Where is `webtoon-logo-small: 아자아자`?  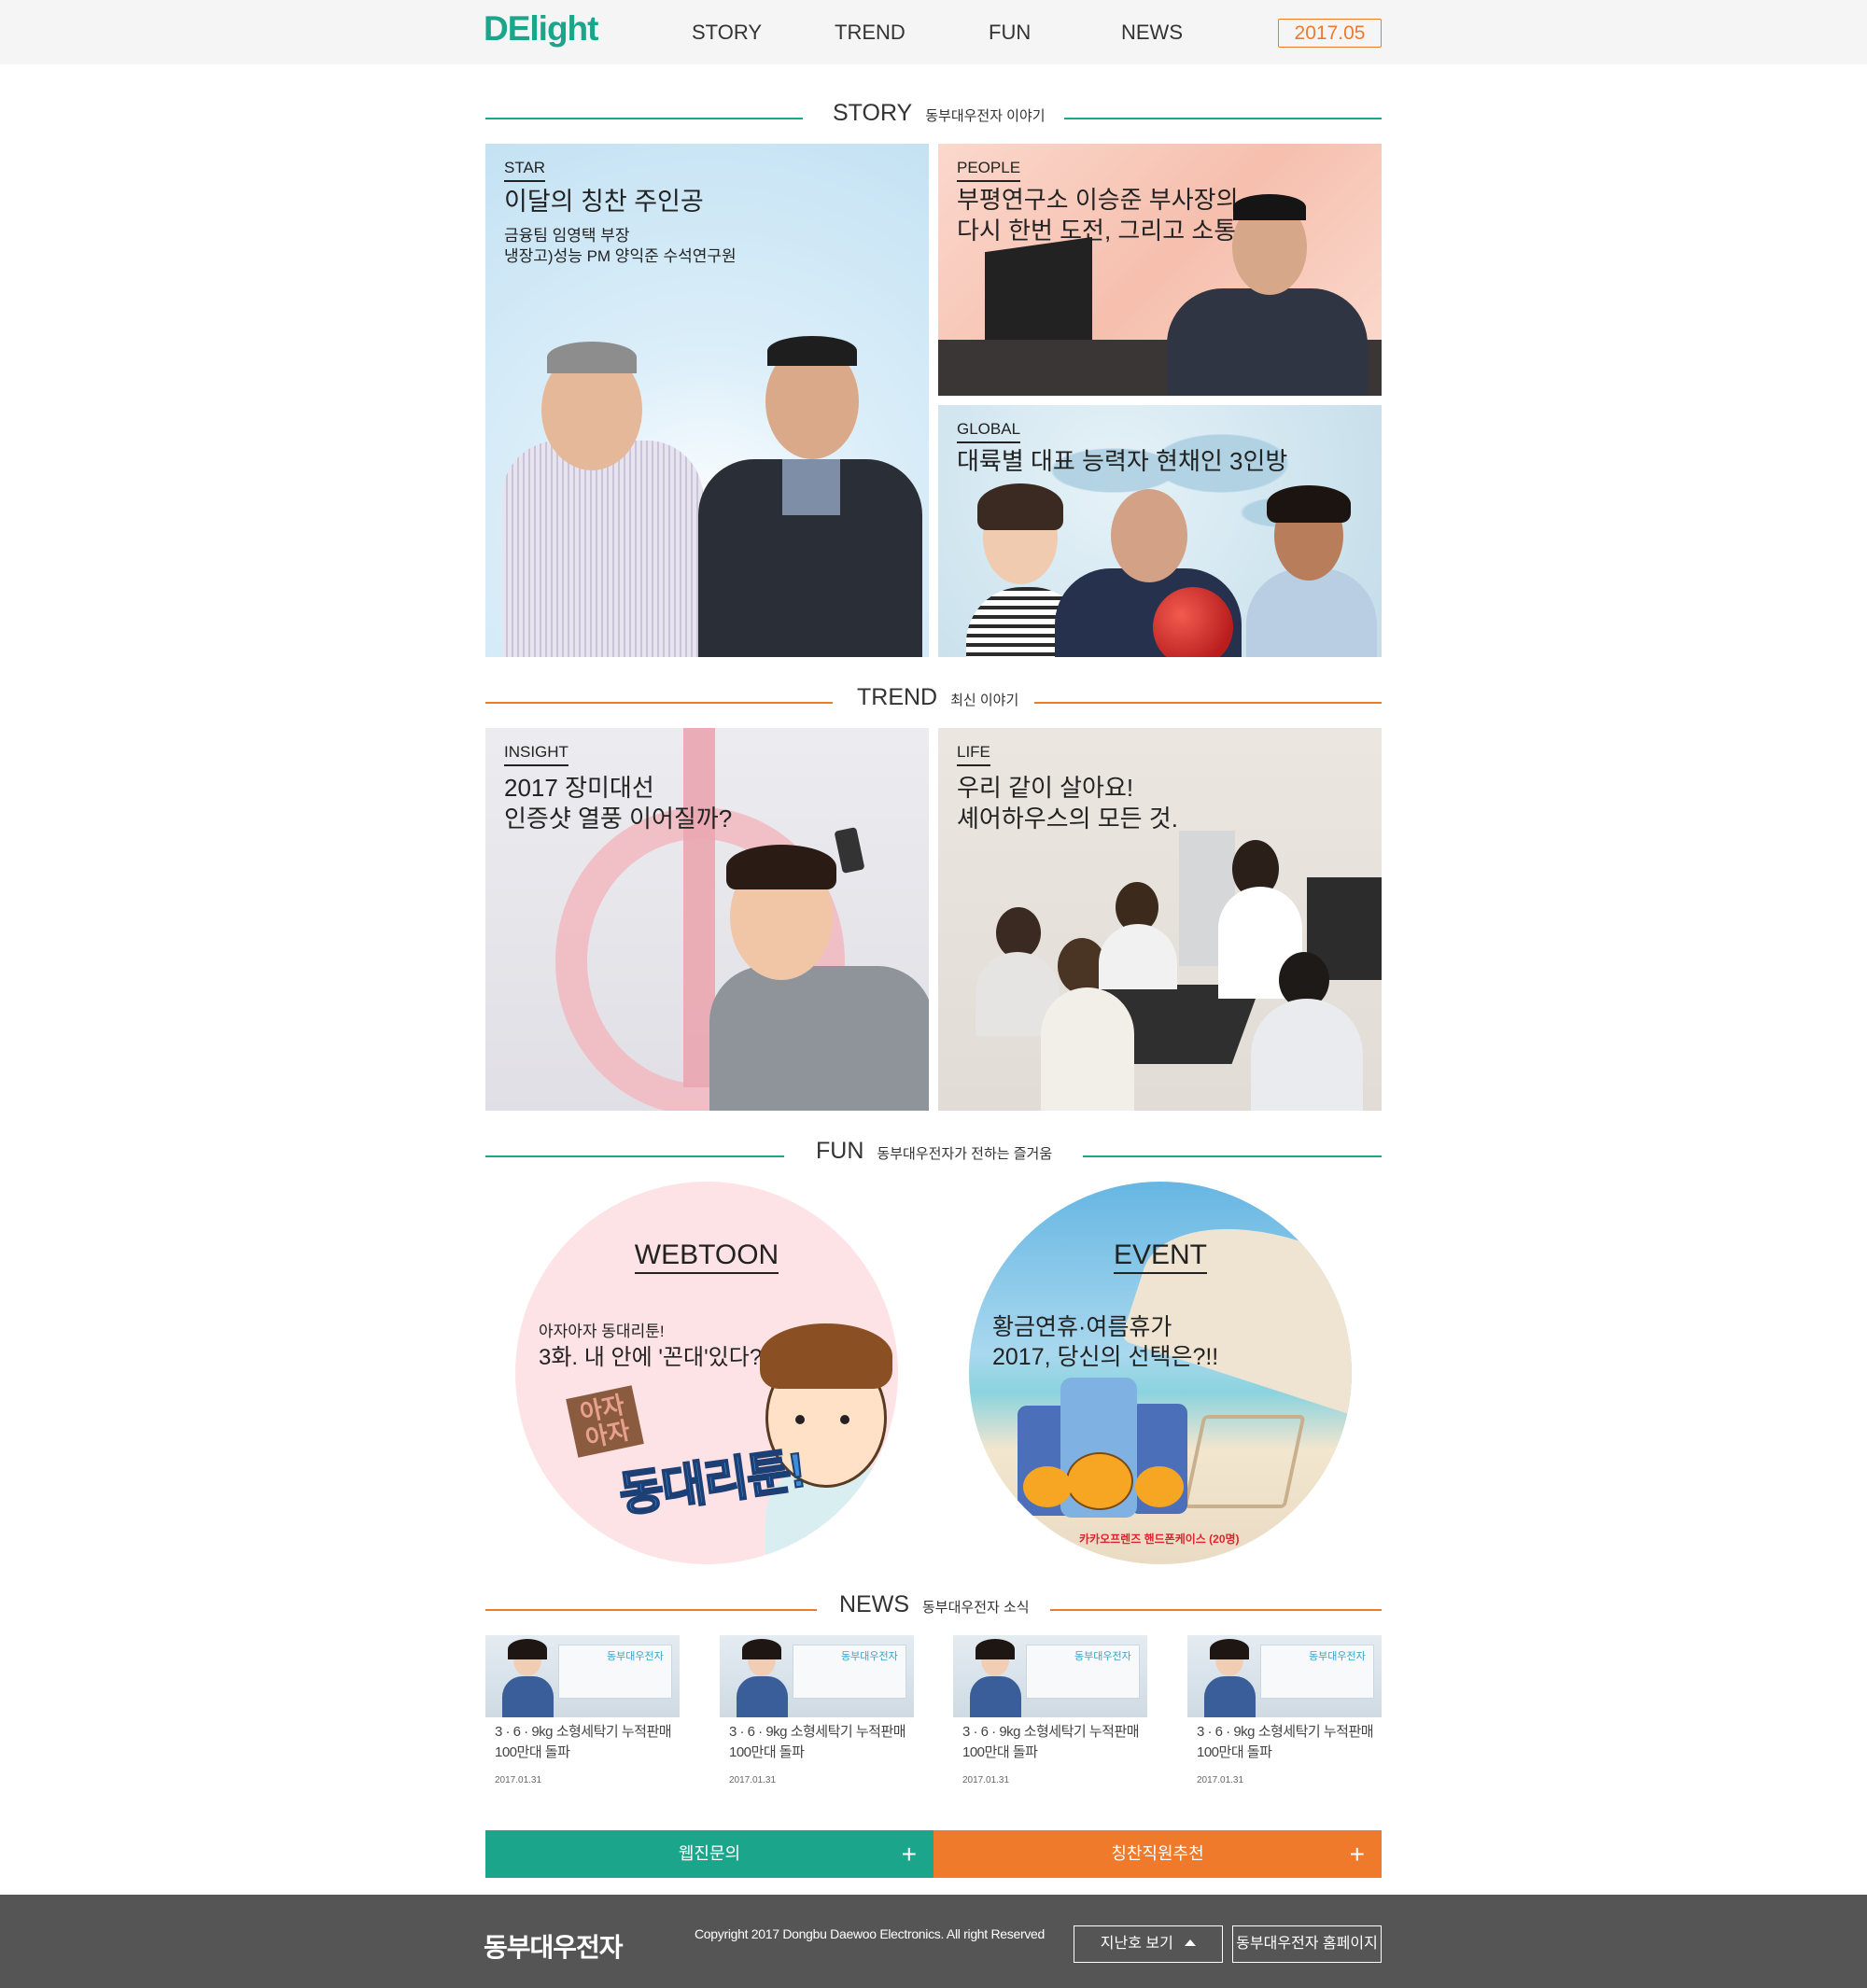 webtoon-logo-small: 아자아자 is located at coordinates (605, 1421).